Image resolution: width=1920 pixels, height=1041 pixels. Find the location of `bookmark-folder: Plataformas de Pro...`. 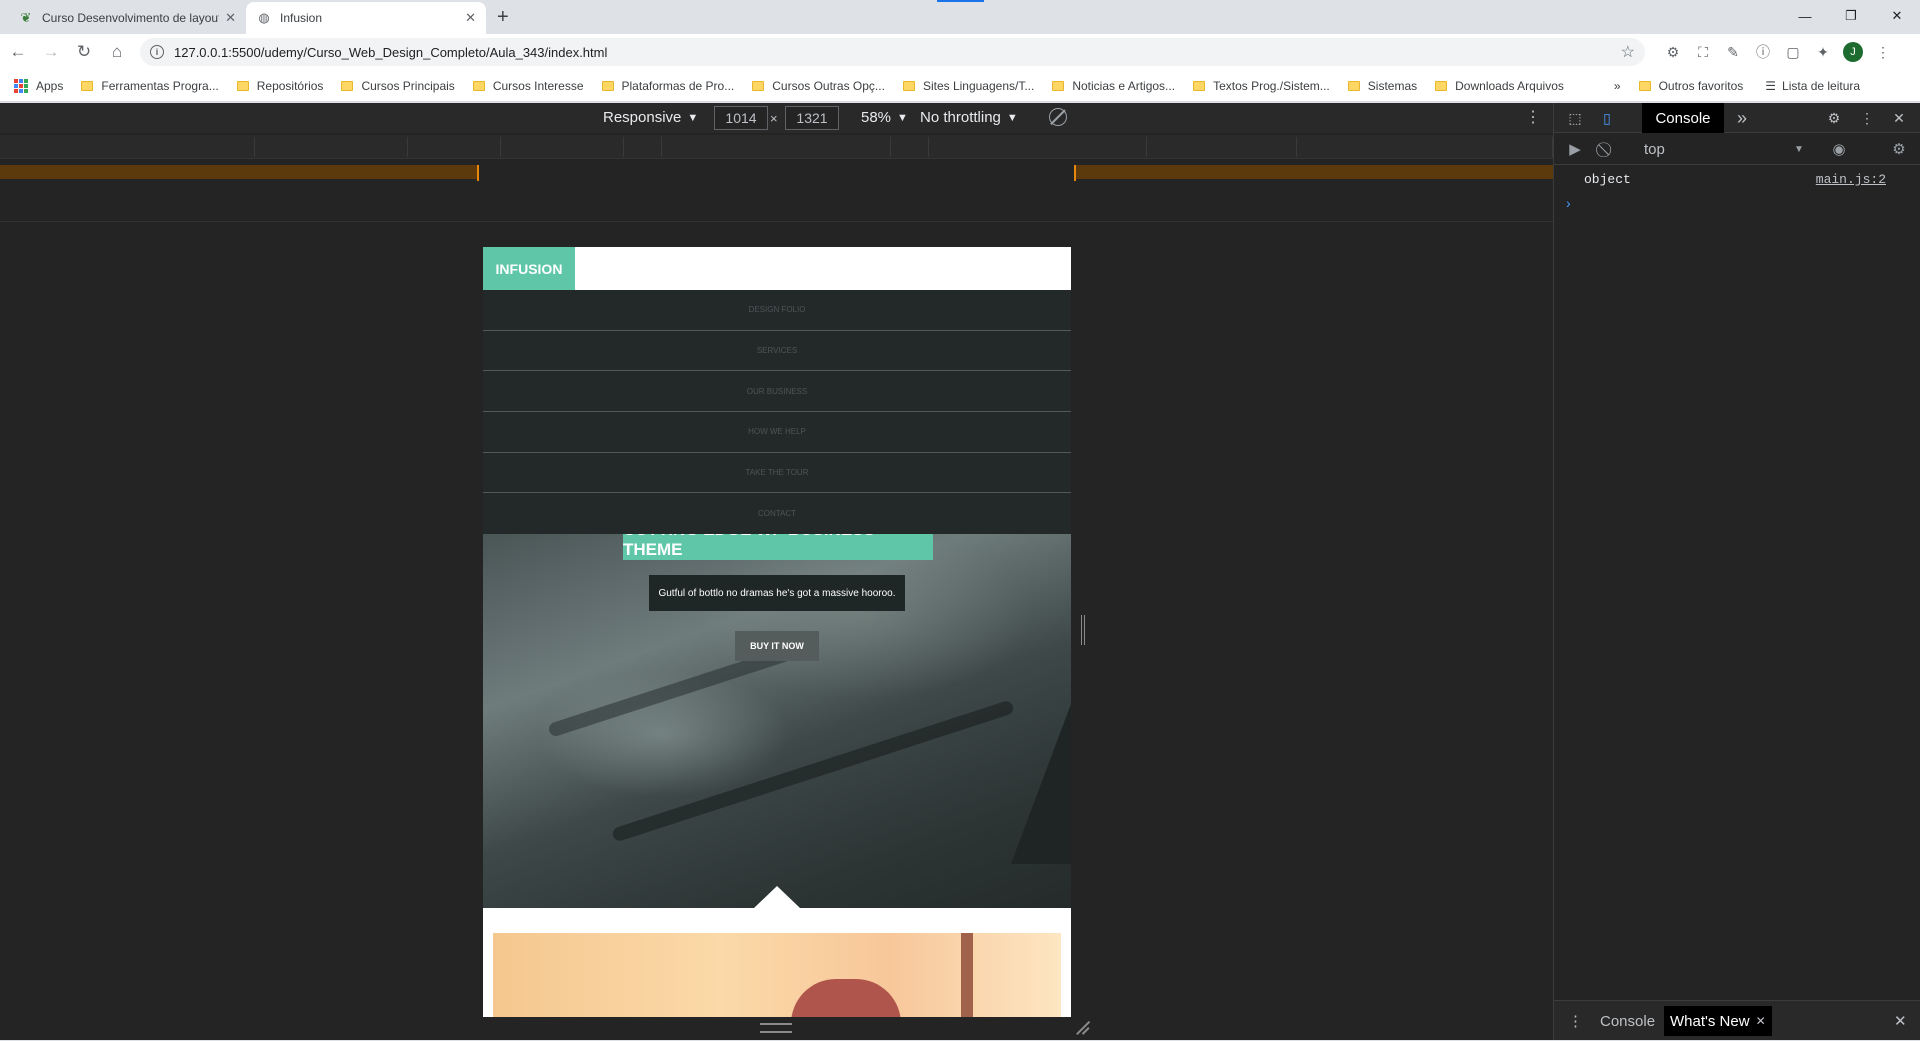

bookmark-folder: Plataformas de Pro... is located at coordinates (668, 85).